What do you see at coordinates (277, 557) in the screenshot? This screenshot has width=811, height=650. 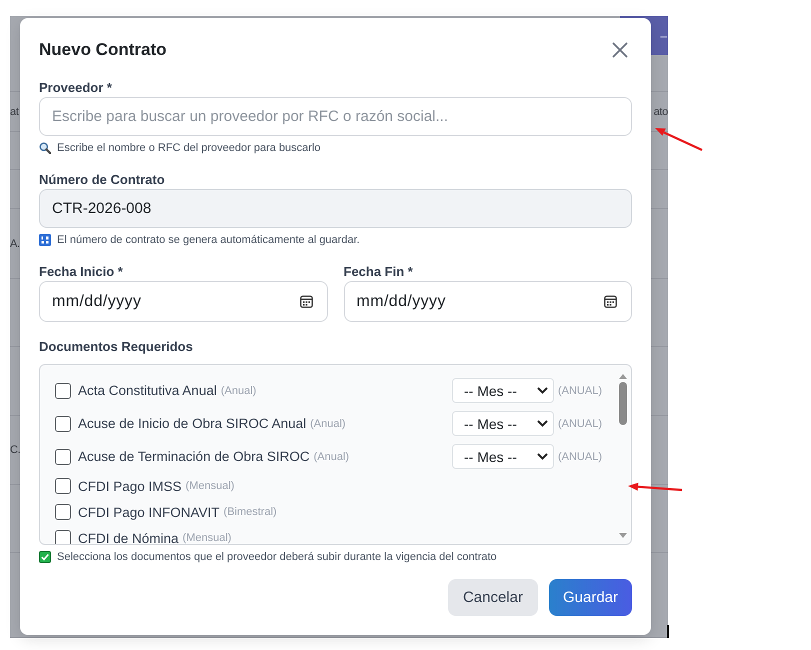 I see `hint-text: Selecciona los documentos que el proveedor deberá subir durante la vigencia del contrato` at bounding box center [277, 557].